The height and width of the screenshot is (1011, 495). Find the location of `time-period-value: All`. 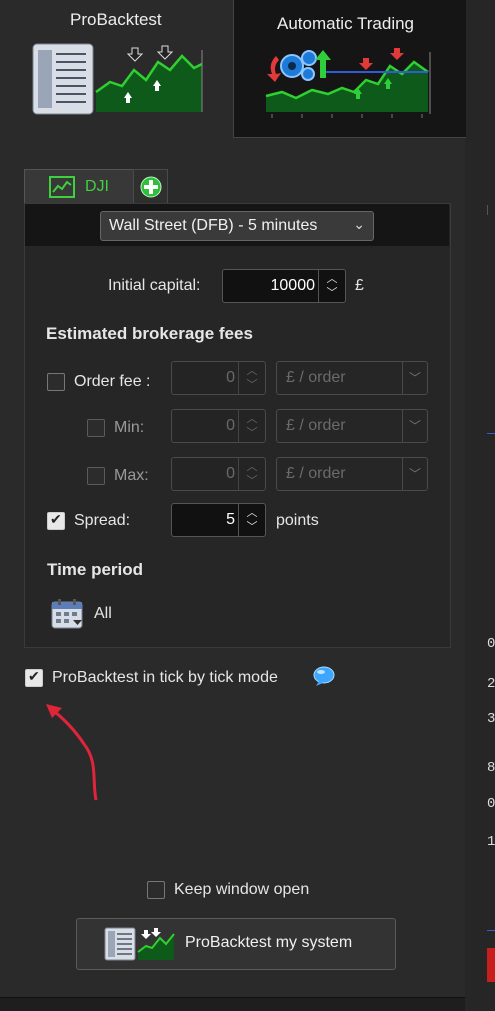

time-period-value: All is located at coordinates (103, 613).